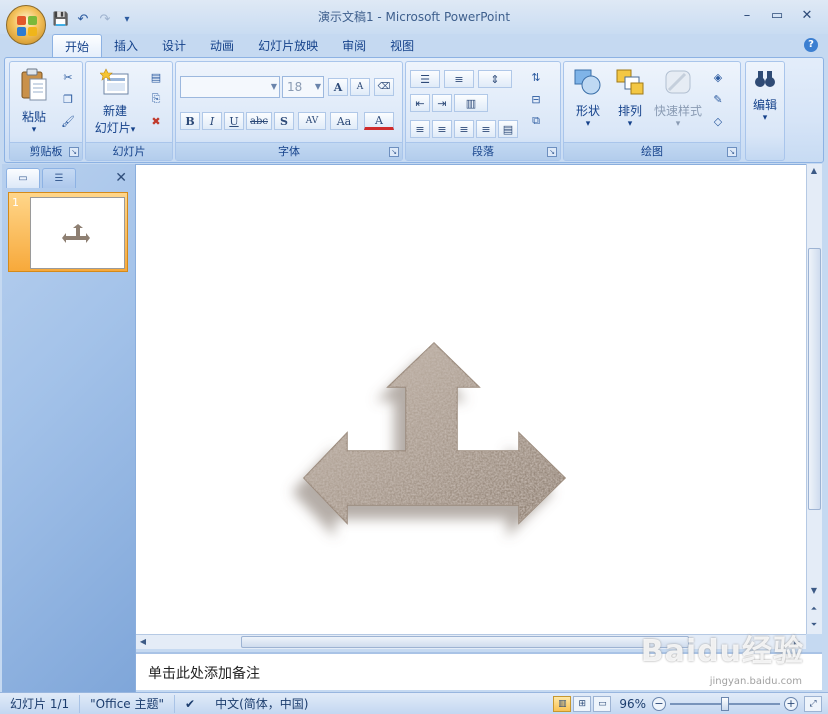 Image resolution: width=828 pixels, height=714 pixels. I want to click on office-button, so click(26, 25).